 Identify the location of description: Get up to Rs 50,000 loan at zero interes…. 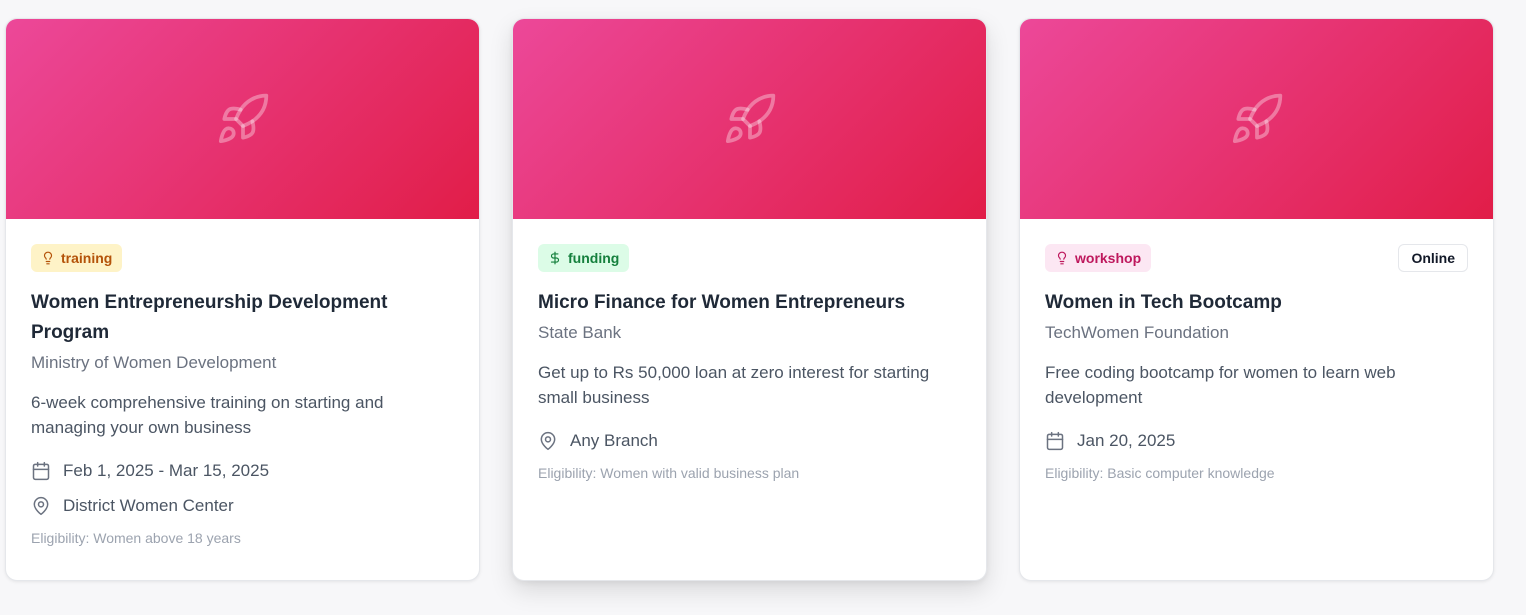
(734, 385).